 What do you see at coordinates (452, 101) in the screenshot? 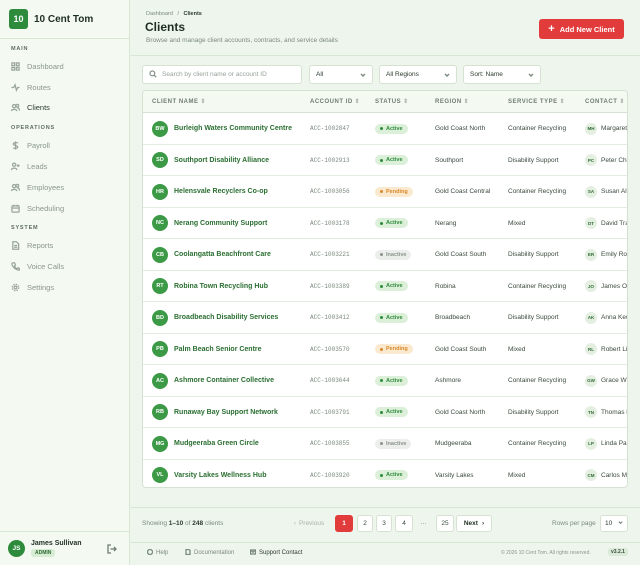
I see `column-header-region: REGION ⇕` at bounding box center [452, 101].